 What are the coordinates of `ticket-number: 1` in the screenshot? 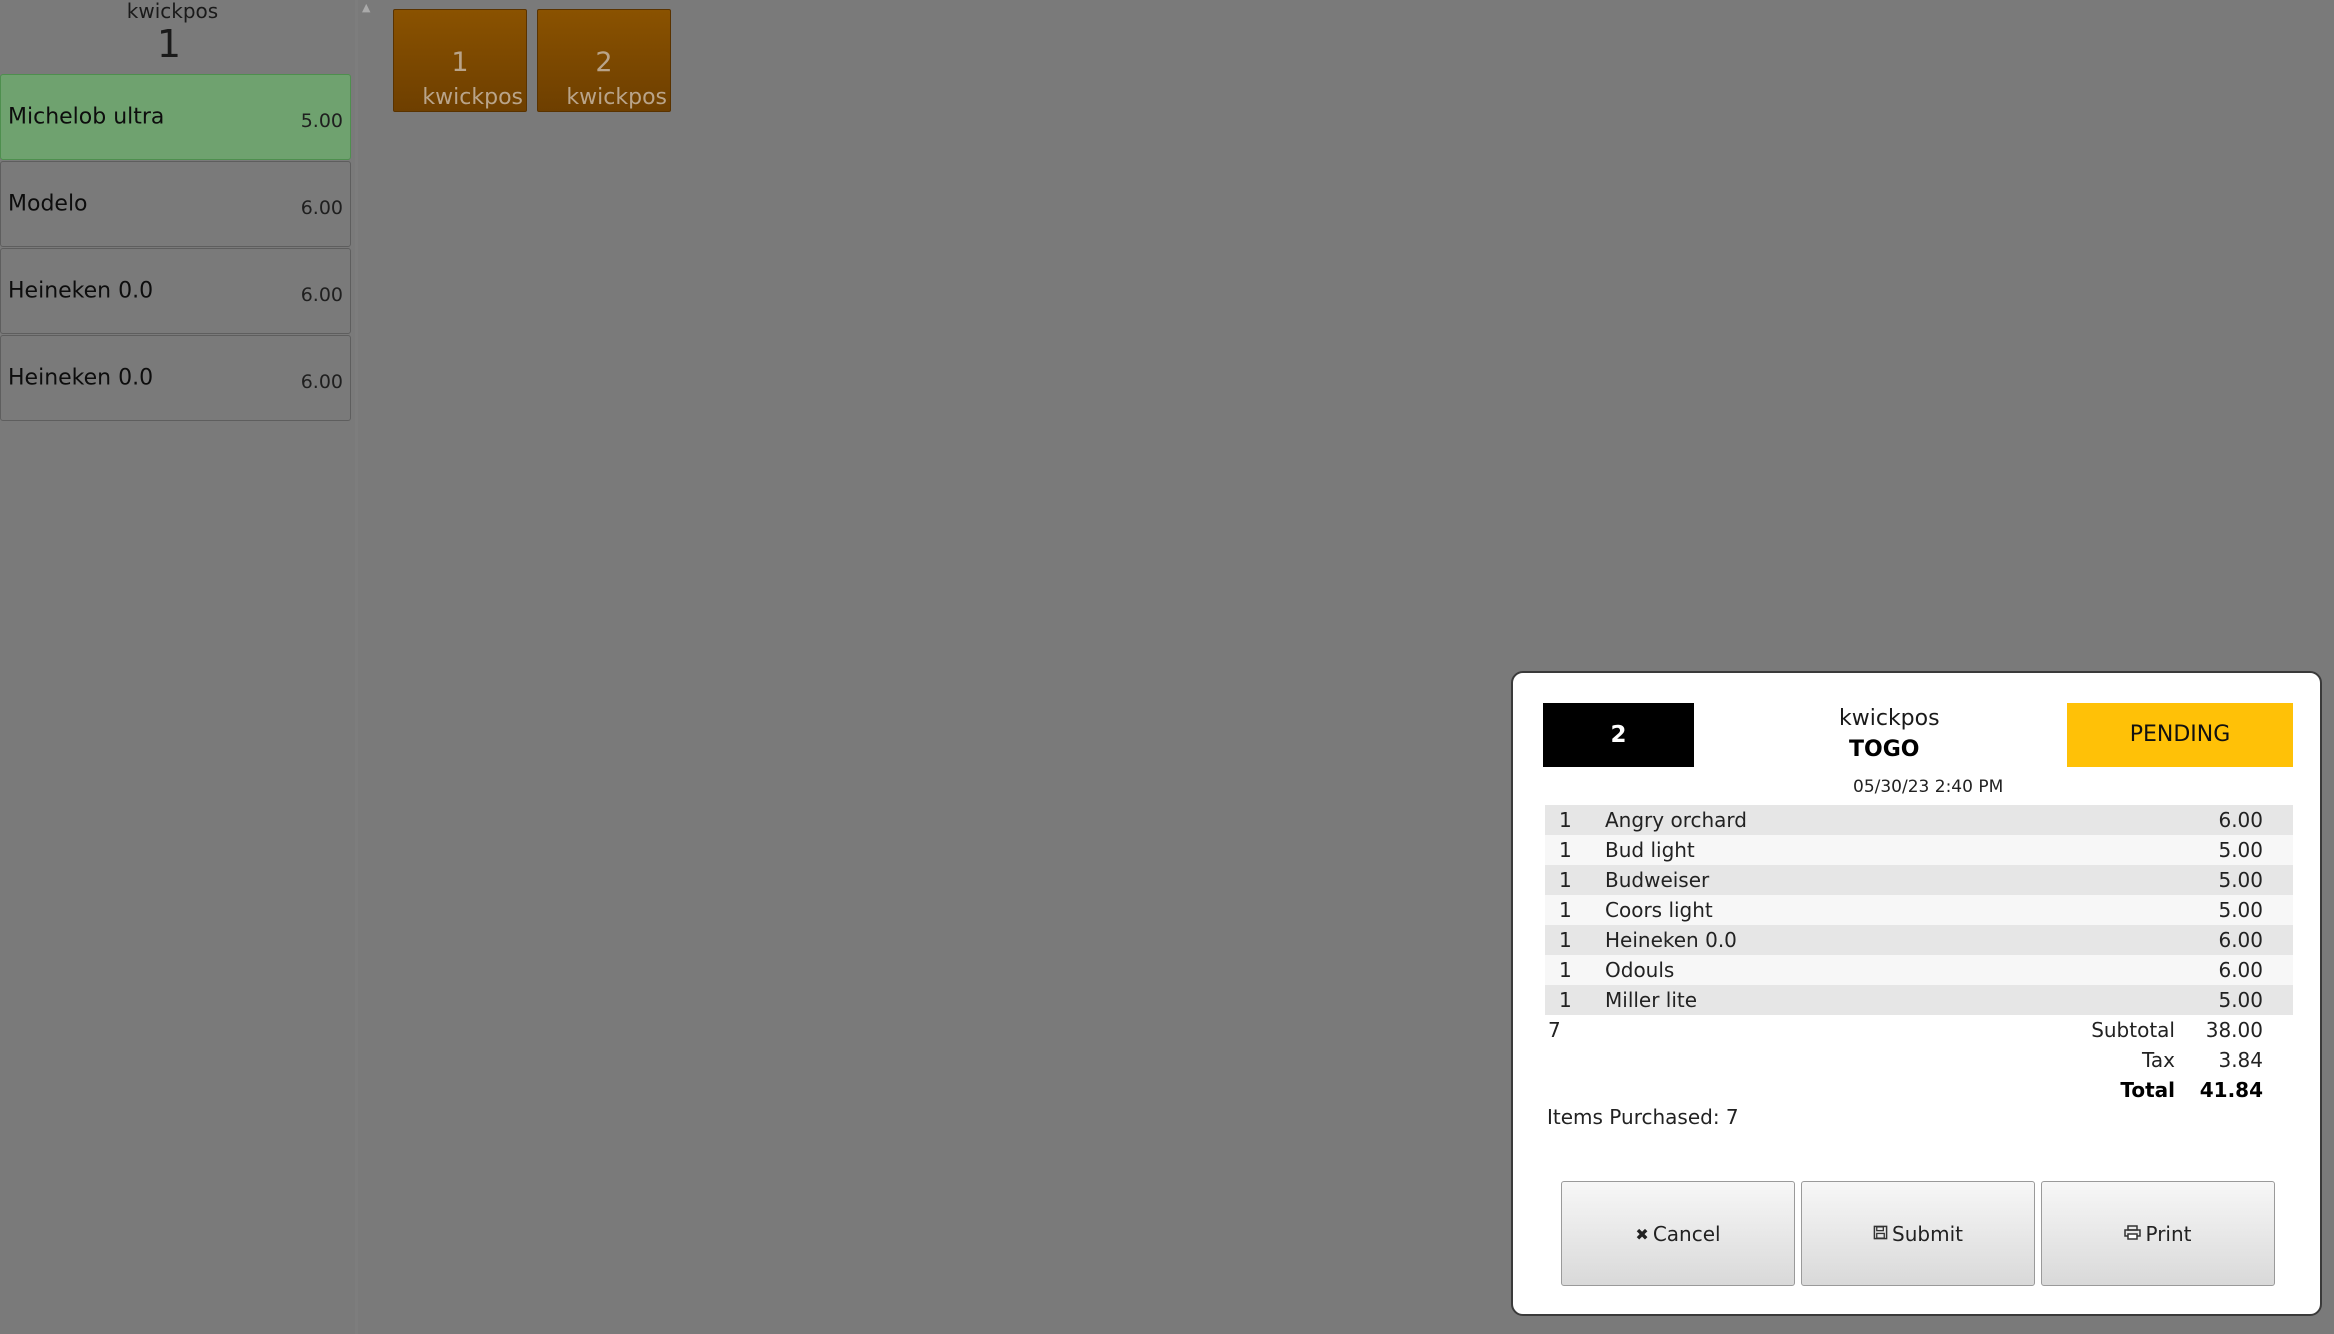 It's located at (460, 62).